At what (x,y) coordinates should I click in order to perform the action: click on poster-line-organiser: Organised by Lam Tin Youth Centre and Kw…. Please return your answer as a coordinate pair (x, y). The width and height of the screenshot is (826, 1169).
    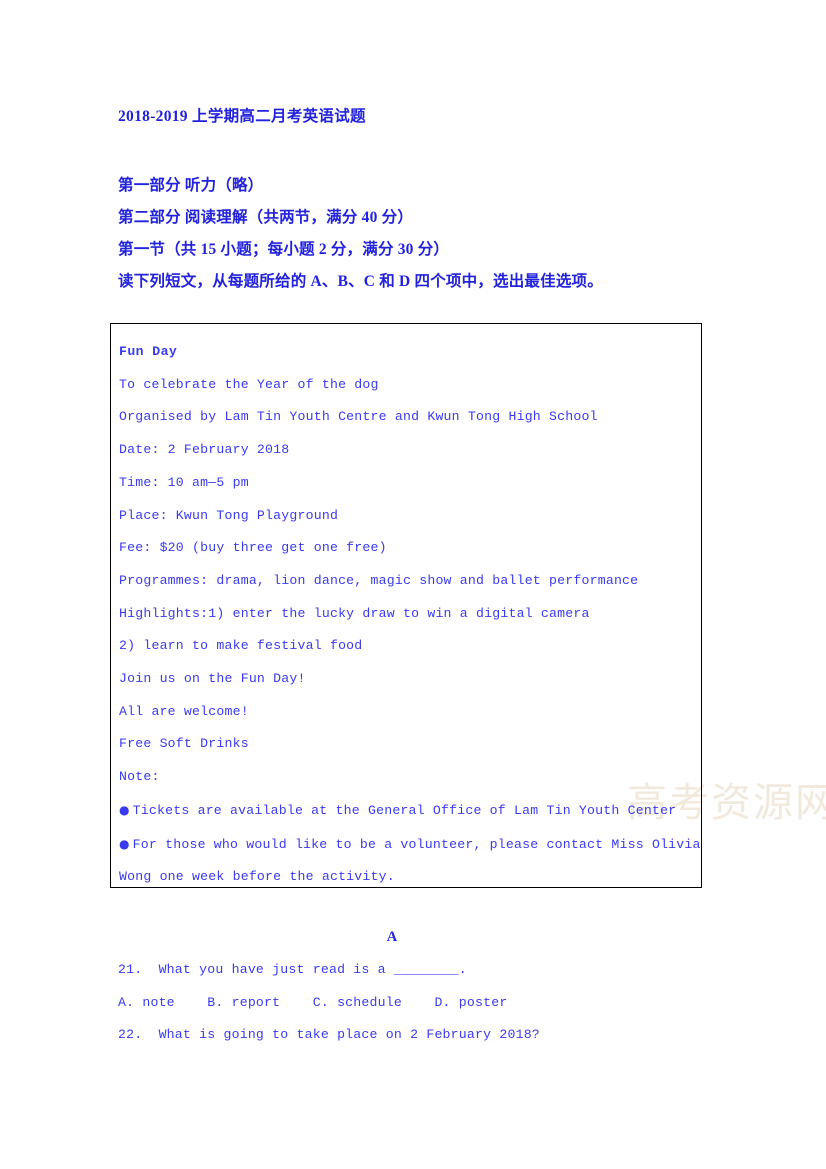
    Looking at the image, I should click on (358, 417).